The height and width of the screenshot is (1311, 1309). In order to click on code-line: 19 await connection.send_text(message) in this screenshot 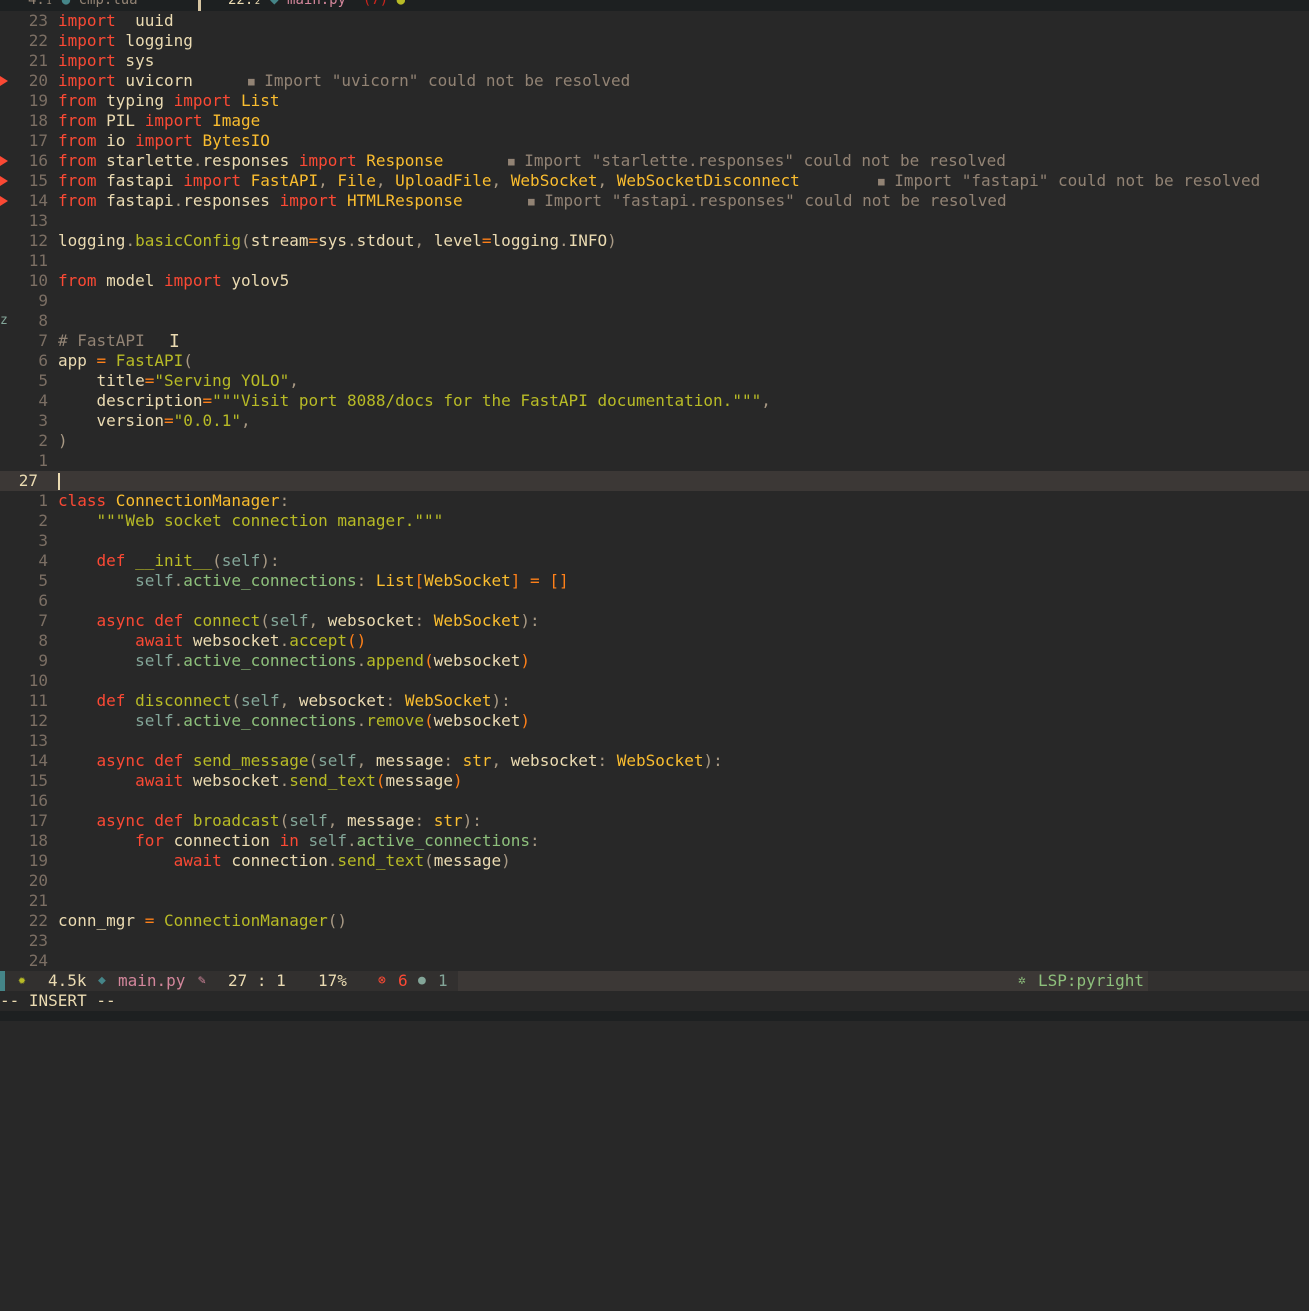, I will do `click(654, 861)`.